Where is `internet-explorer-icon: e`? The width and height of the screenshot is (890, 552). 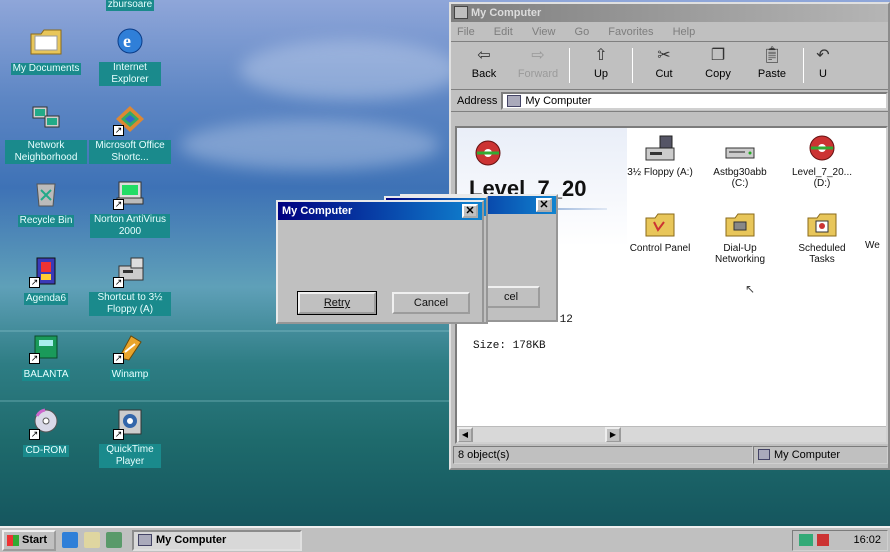
internet-explorer-icon: e is located at coordinates (130, 42).